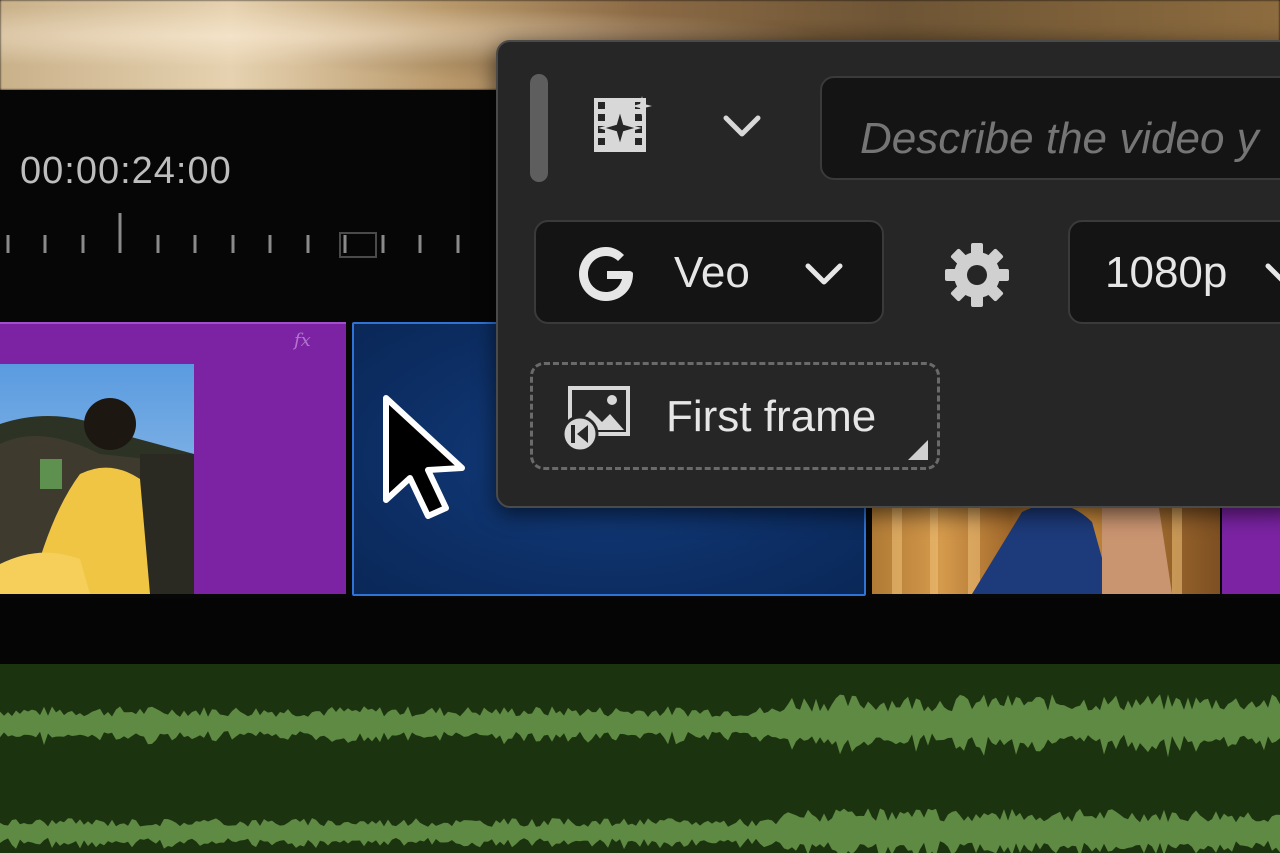 This screenshot has height=853, width=1280. What do you see at coordinates (424, 457) in the screenshot?
I see `mouse-pointer-icon` at bounding box center [424, 457].